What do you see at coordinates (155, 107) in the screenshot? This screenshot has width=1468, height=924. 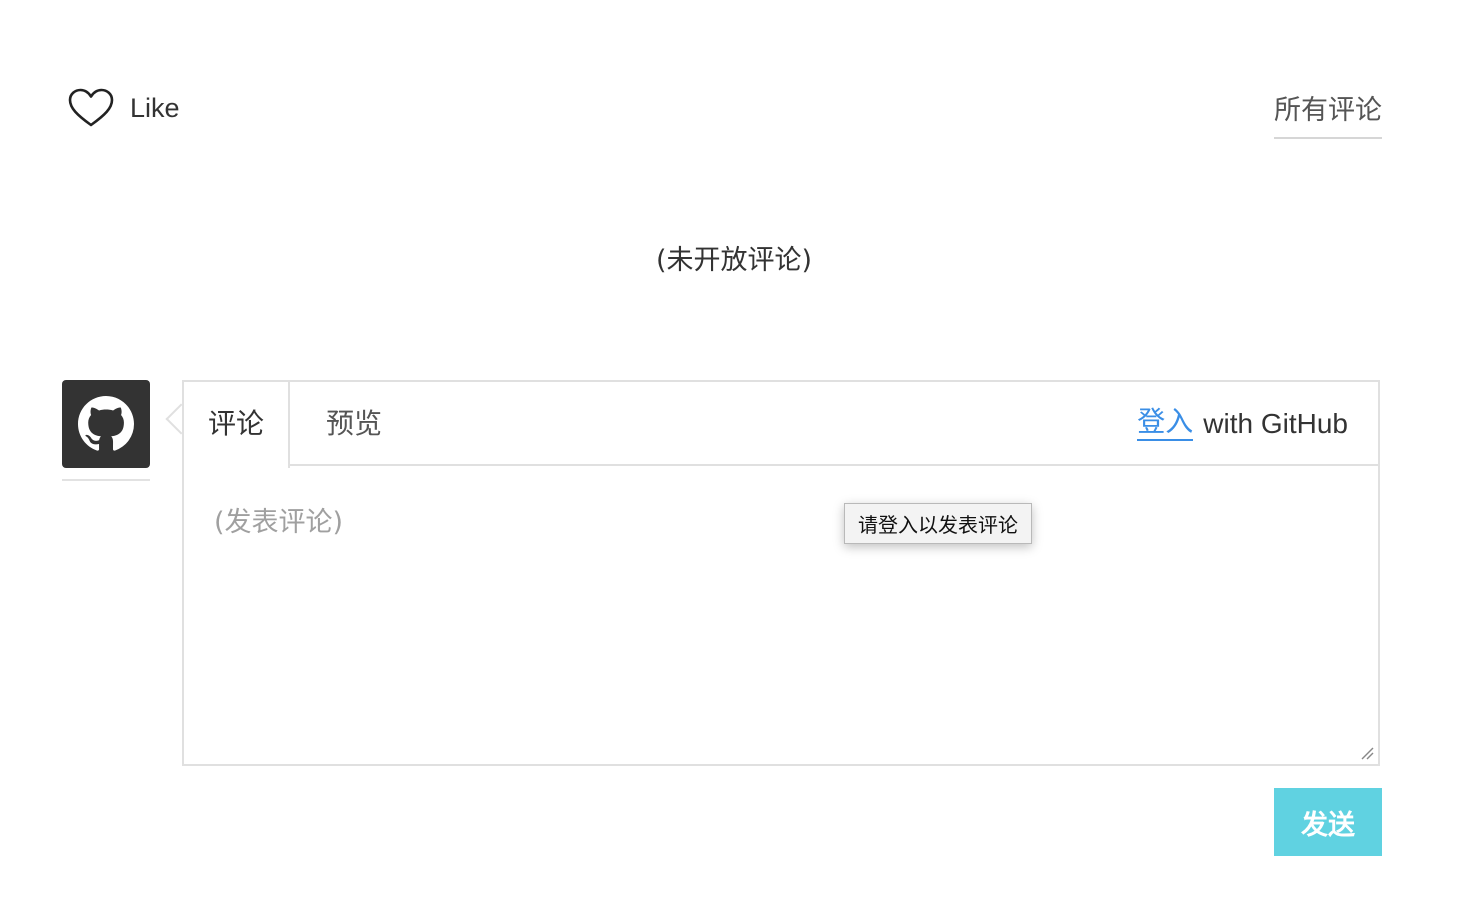 I see `like-label: Like` at bounding box center [155, 107].